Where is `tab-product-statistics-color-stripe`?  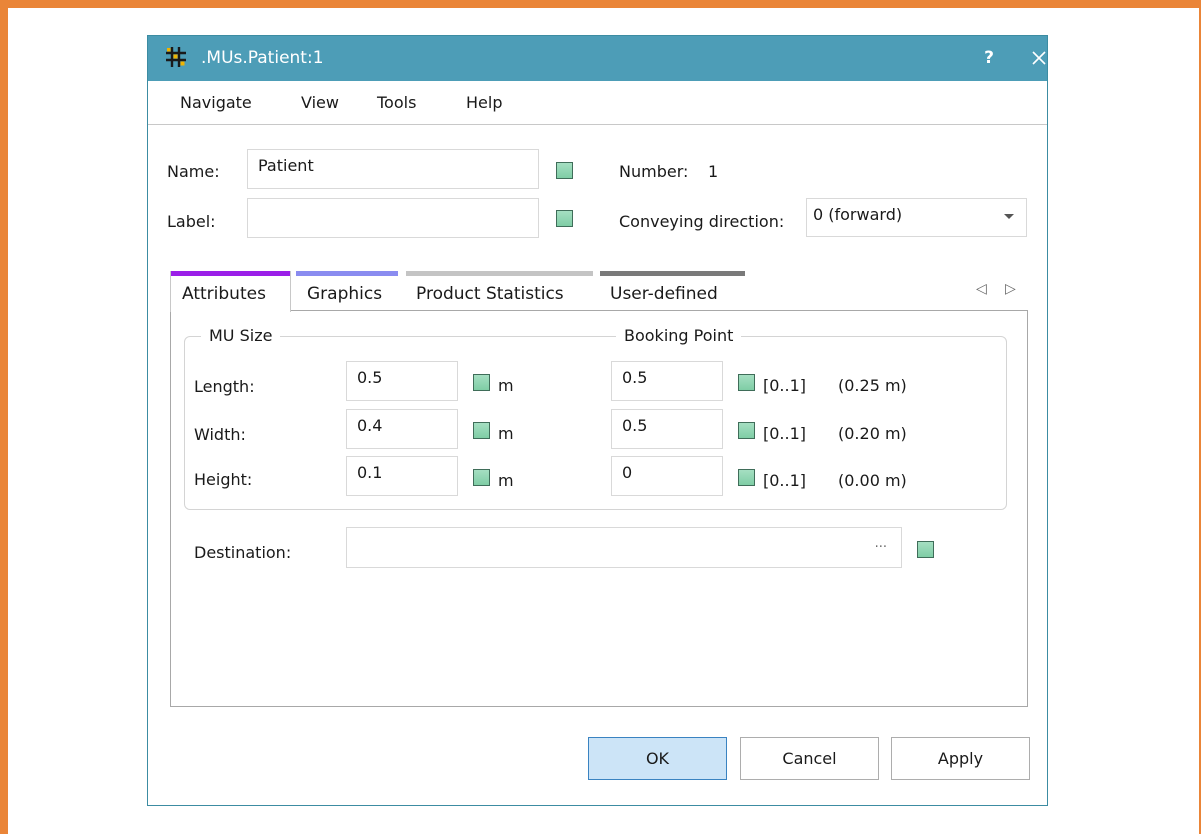
tab-product-statistics-color-stripe is located at coordinates (499, 273).